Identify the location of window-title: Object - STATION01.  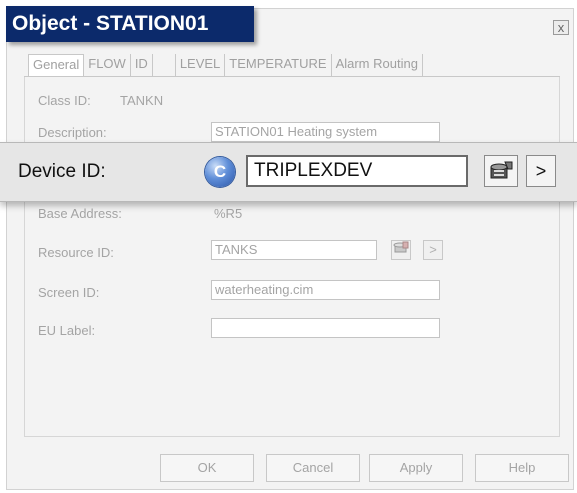
(130, 24).